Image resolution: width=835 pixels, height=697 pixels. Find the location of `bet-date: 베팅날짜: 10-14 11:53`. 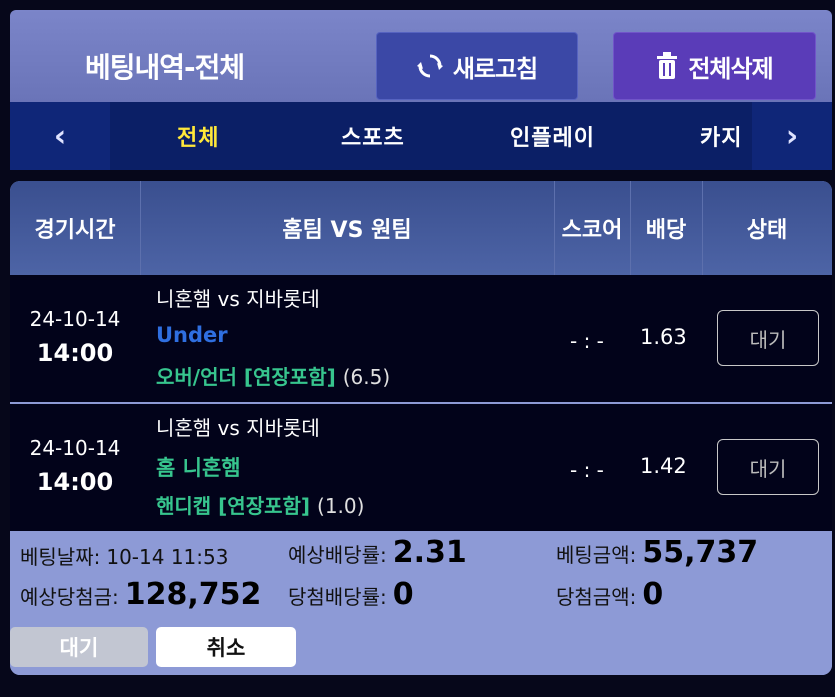

bet-date: 베팅날짜: 10-14 11:53 is located at coordinates (124, 555).